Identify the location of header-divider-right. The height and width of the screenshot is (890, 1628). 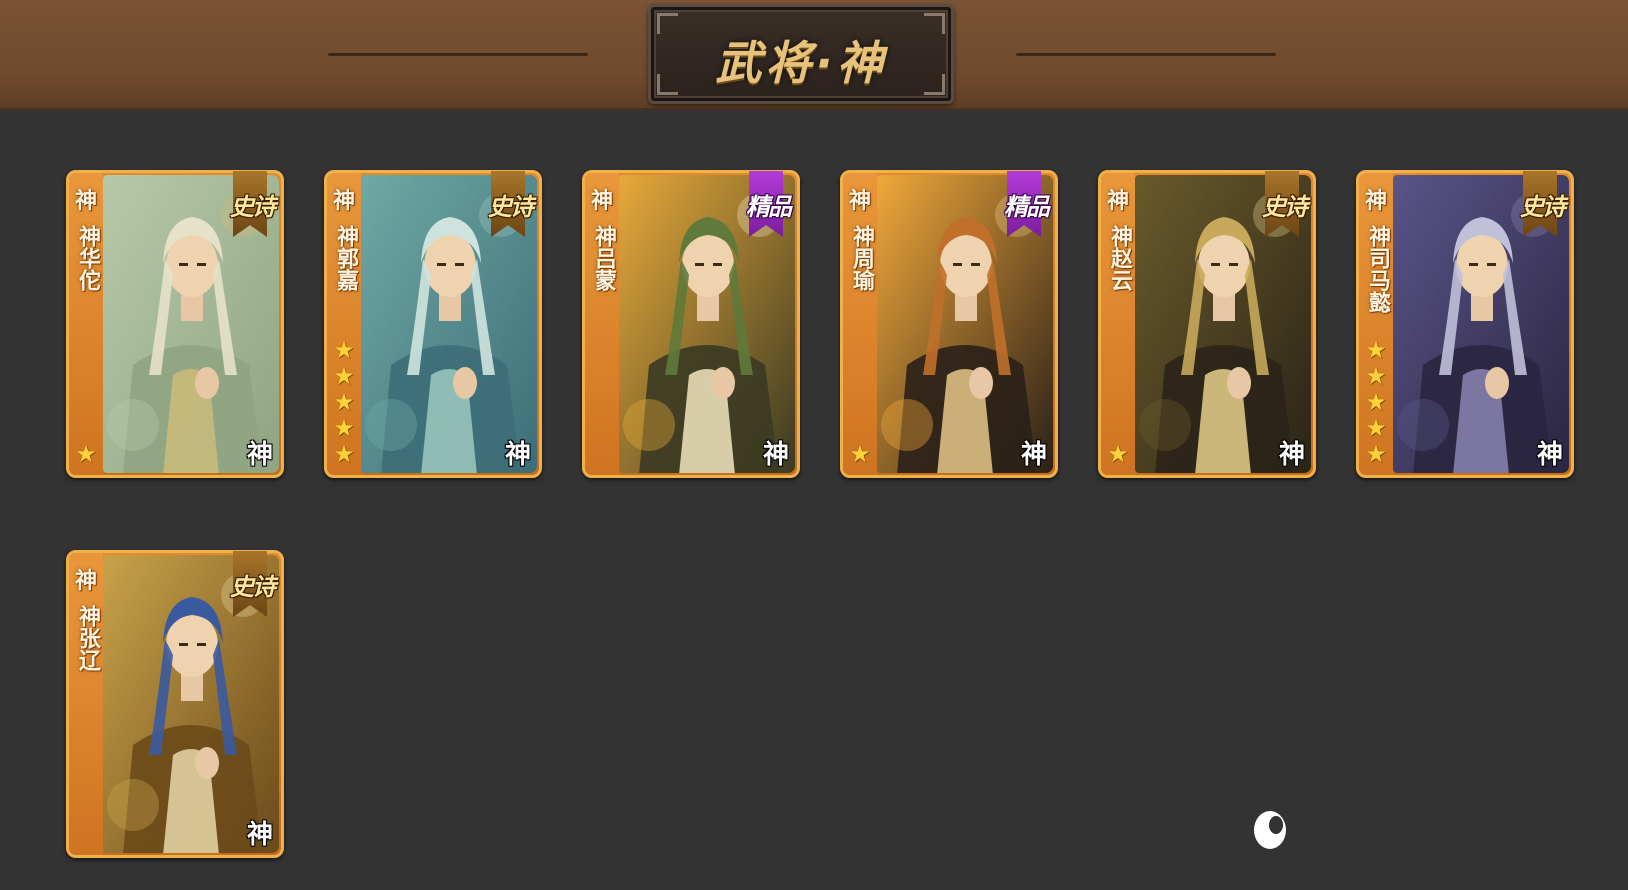
(1146, 54).